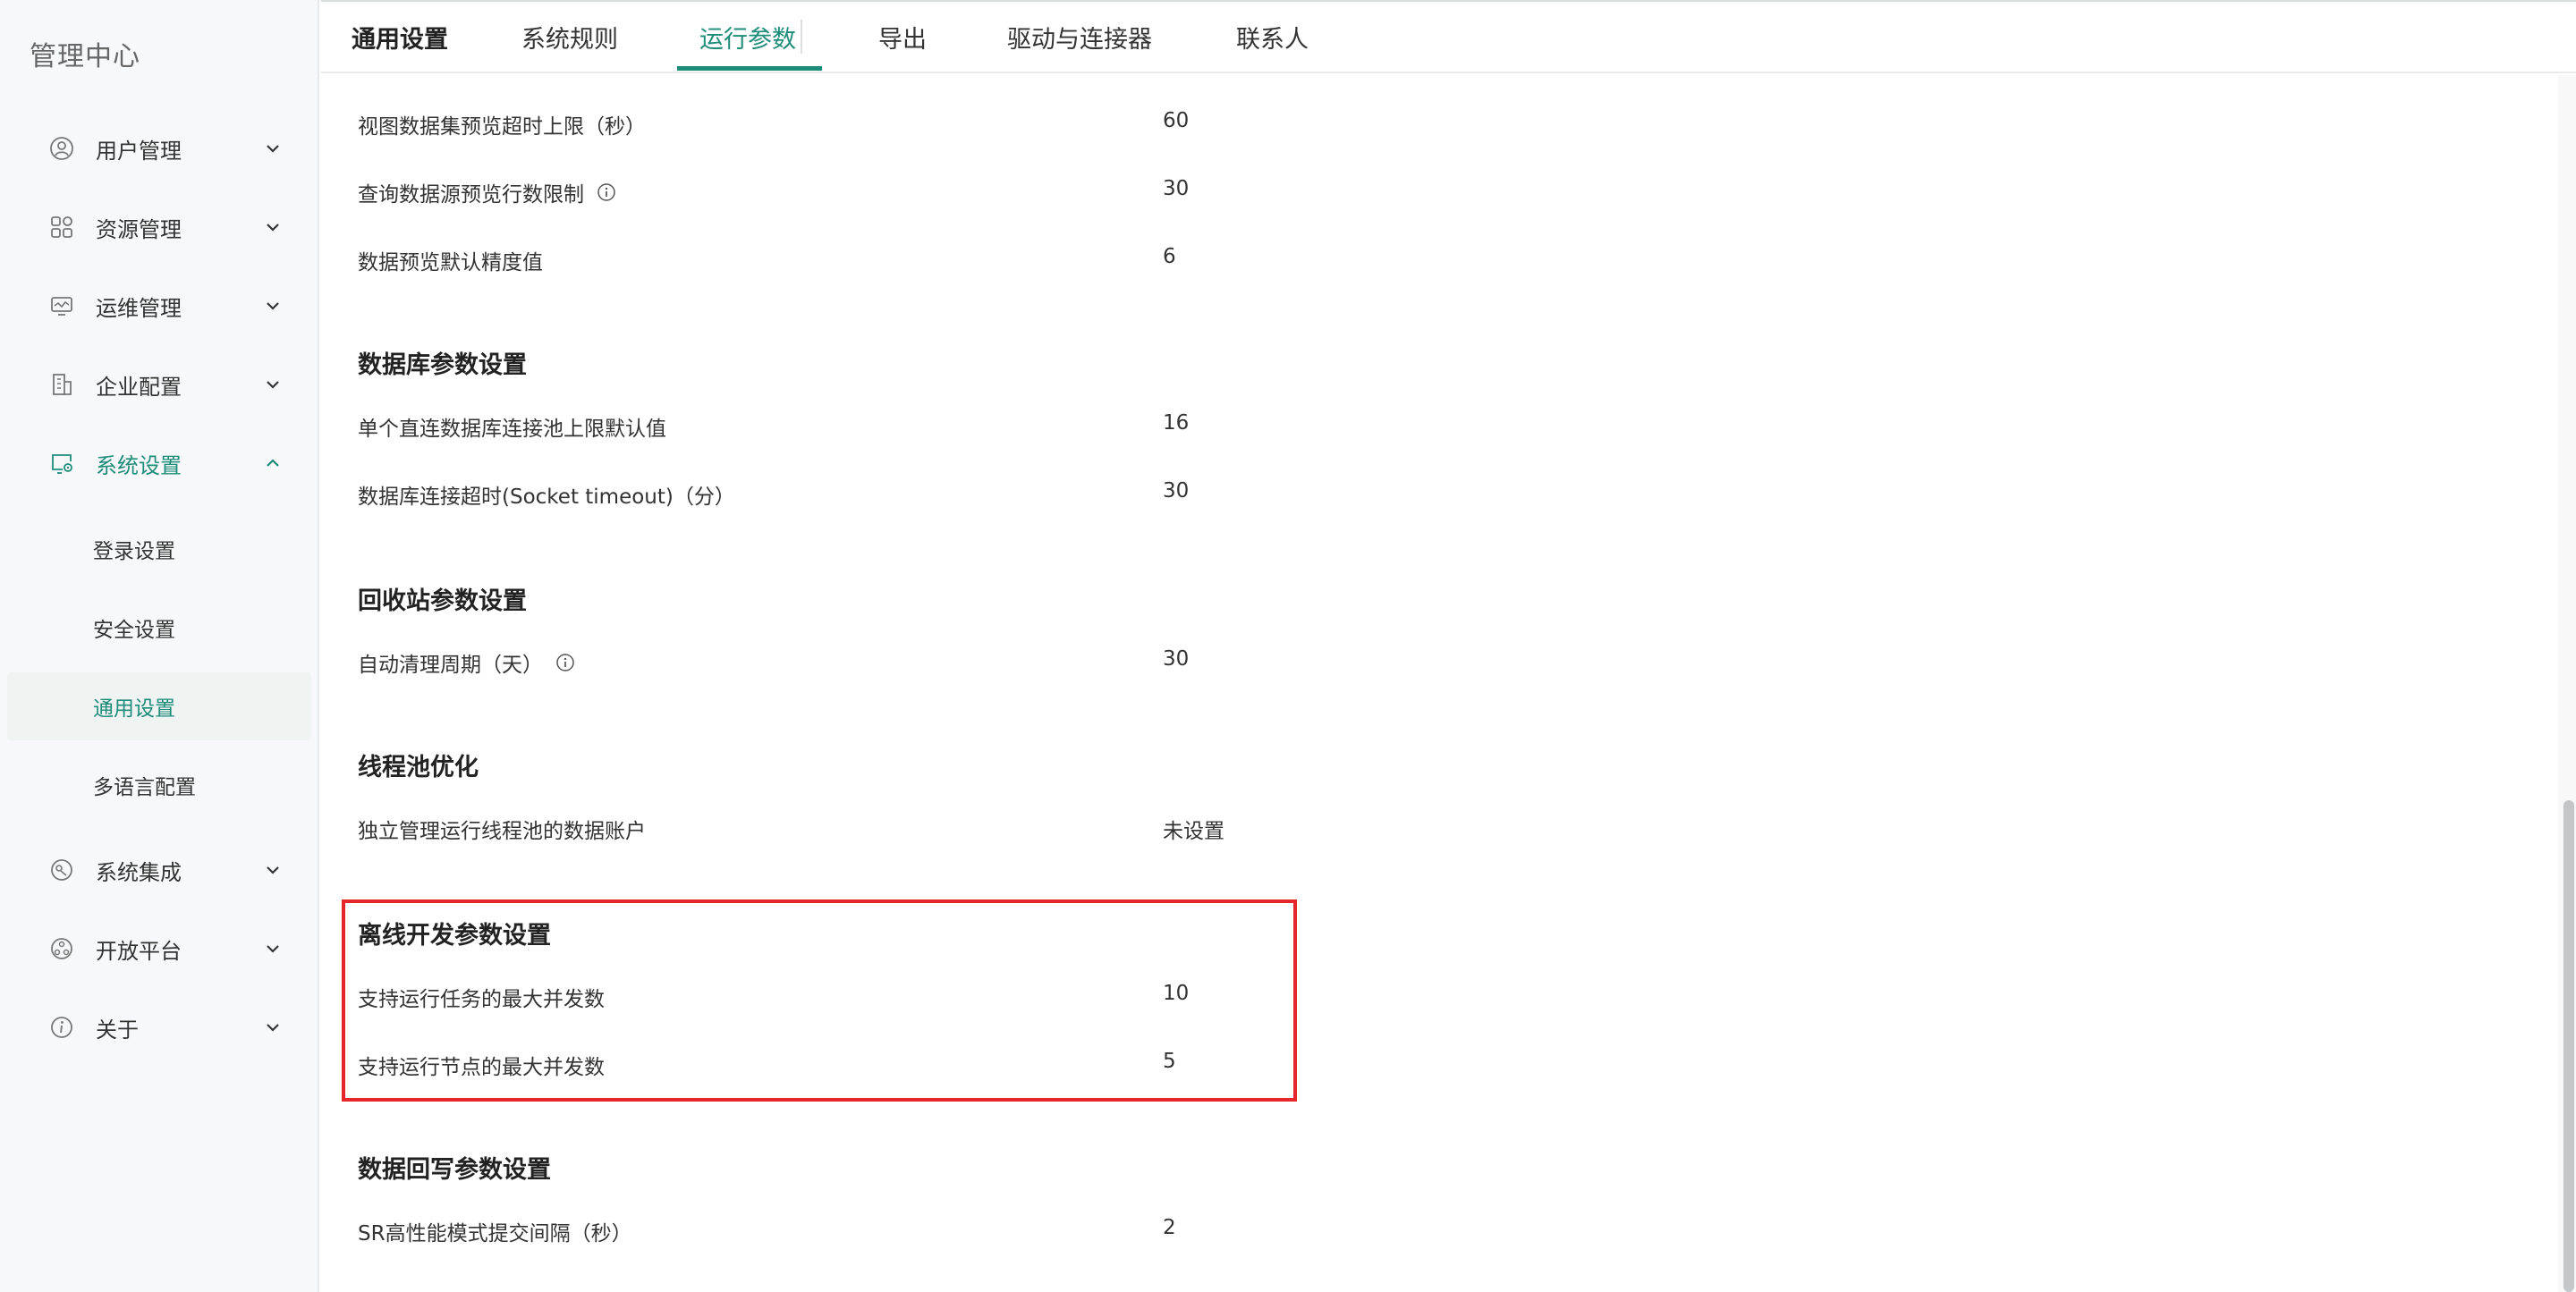 Image resolution: width=2576 pixels, height=1292 pixels. I want to click on setting-label: 数据预览默认精度值, so click(450, 262).